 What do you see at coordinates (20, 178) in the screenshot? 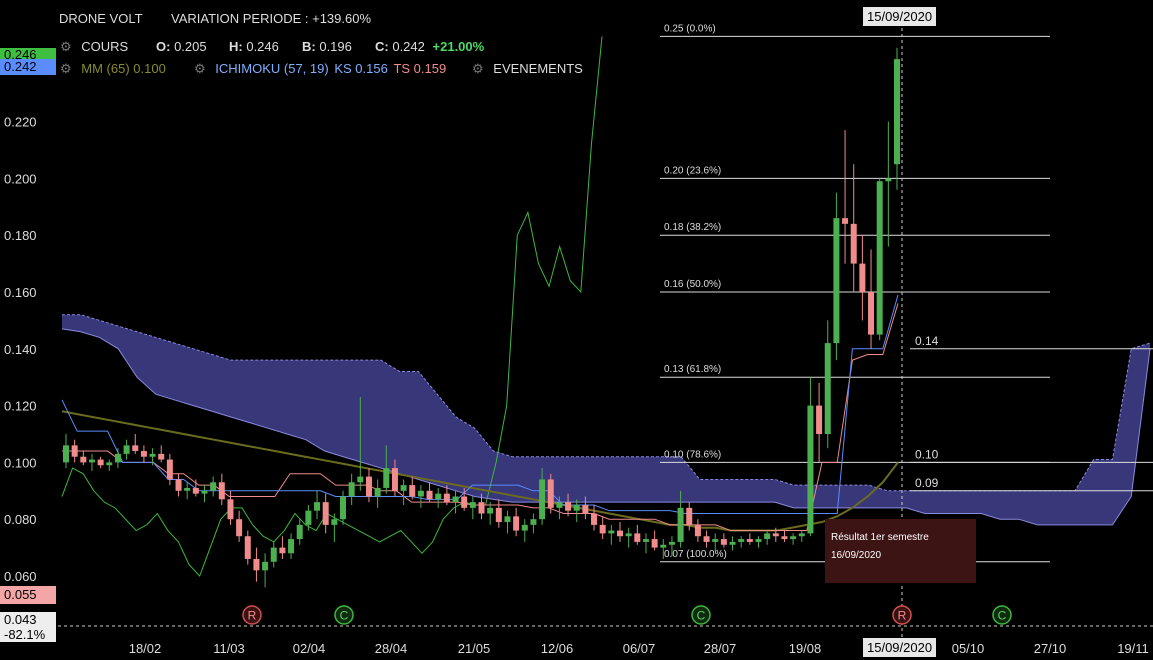
I see `y-tick-label: 0.200` at bounding box center [20, 178].